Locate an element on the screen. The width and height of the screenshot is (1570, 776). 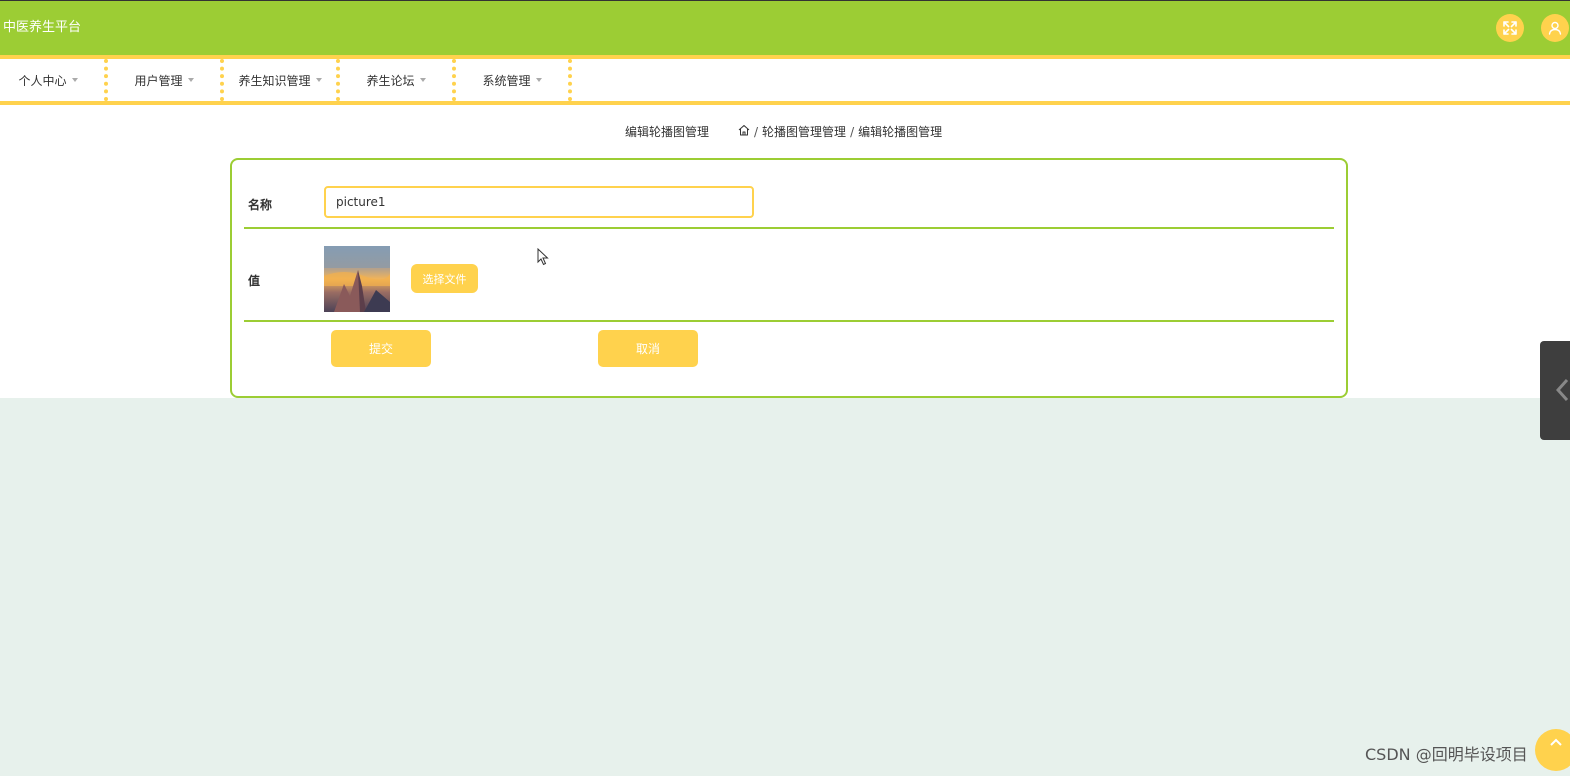
user-menu-button is located at coordinates (1555, 28).